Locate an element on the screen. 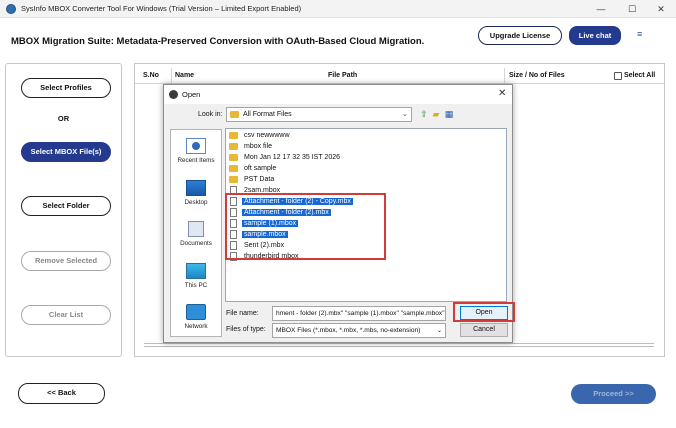  column-size: Size / No of Files is located at coordinates (537, 75).